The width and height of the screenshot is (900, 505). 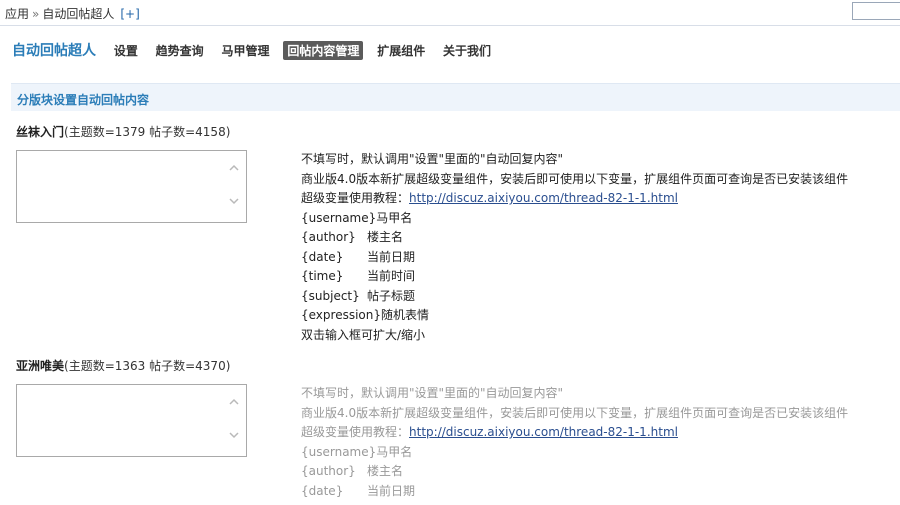 What do you see at coordinates (341, 315) in the screenshot?
I see `var-tag: {expression}` at bounding box center [341, 315].